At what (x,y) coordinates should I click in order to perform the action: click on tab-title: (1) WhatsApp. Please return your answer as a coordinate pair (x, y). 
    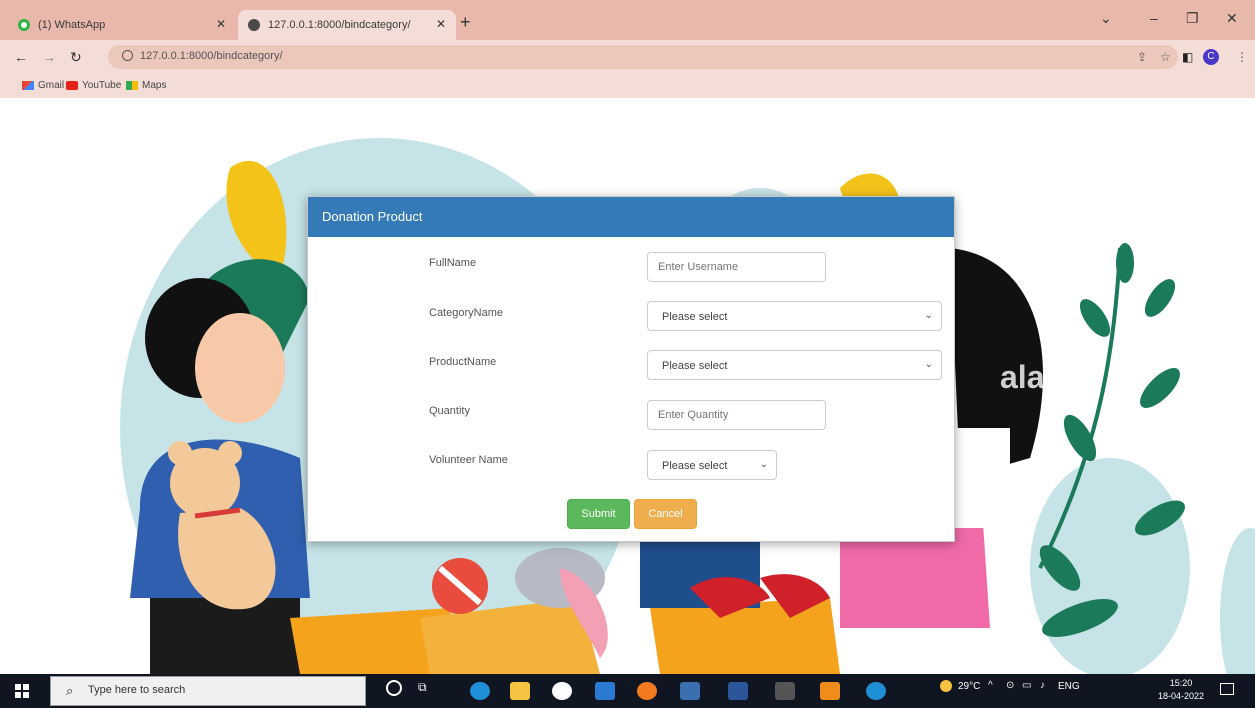
    Looking at the image, I should click on (72, 25).